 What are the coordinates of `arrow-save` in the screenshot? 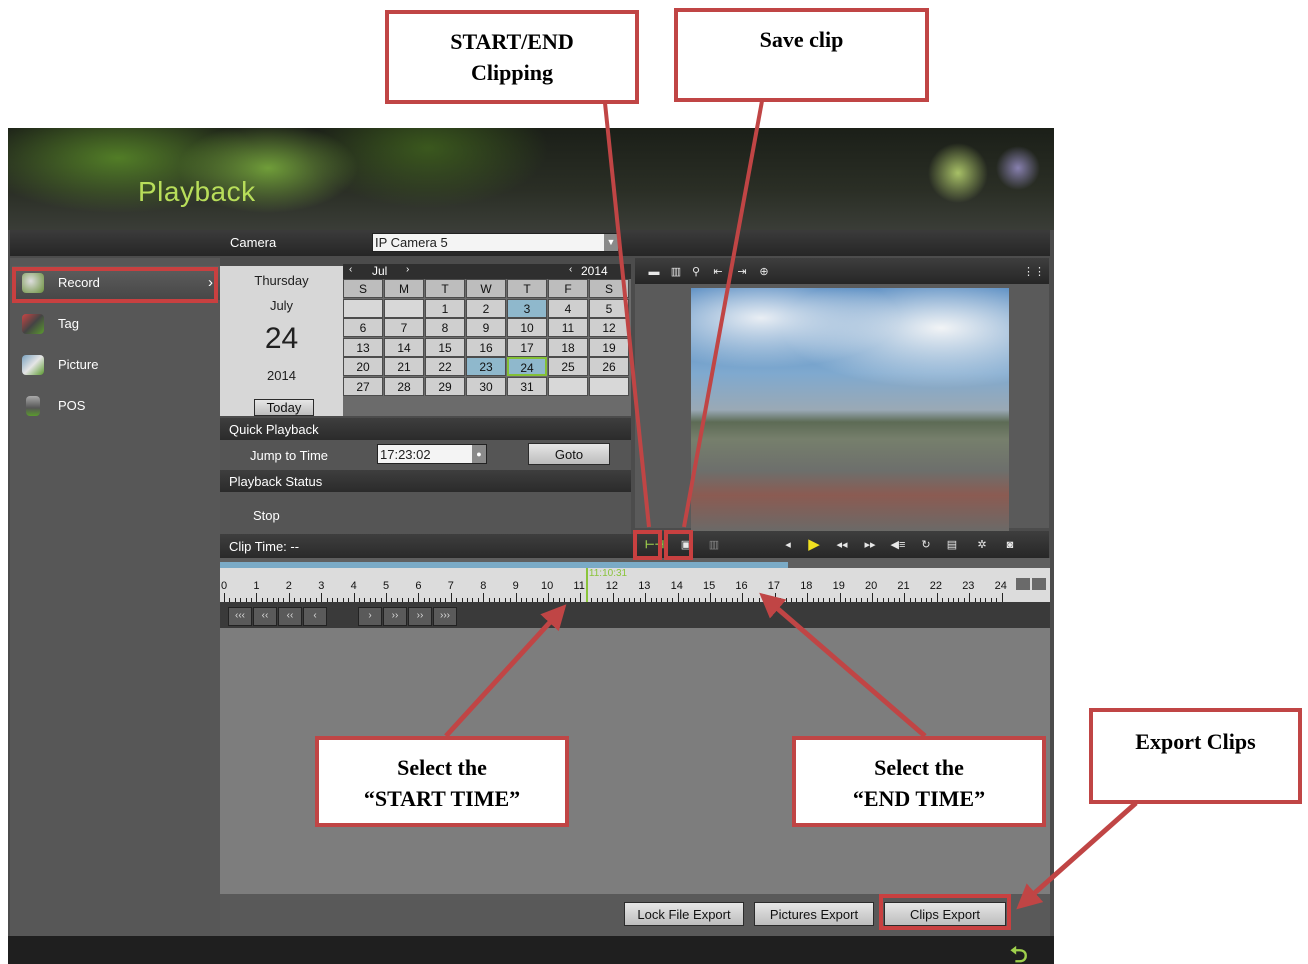 It's located at (723, 314).